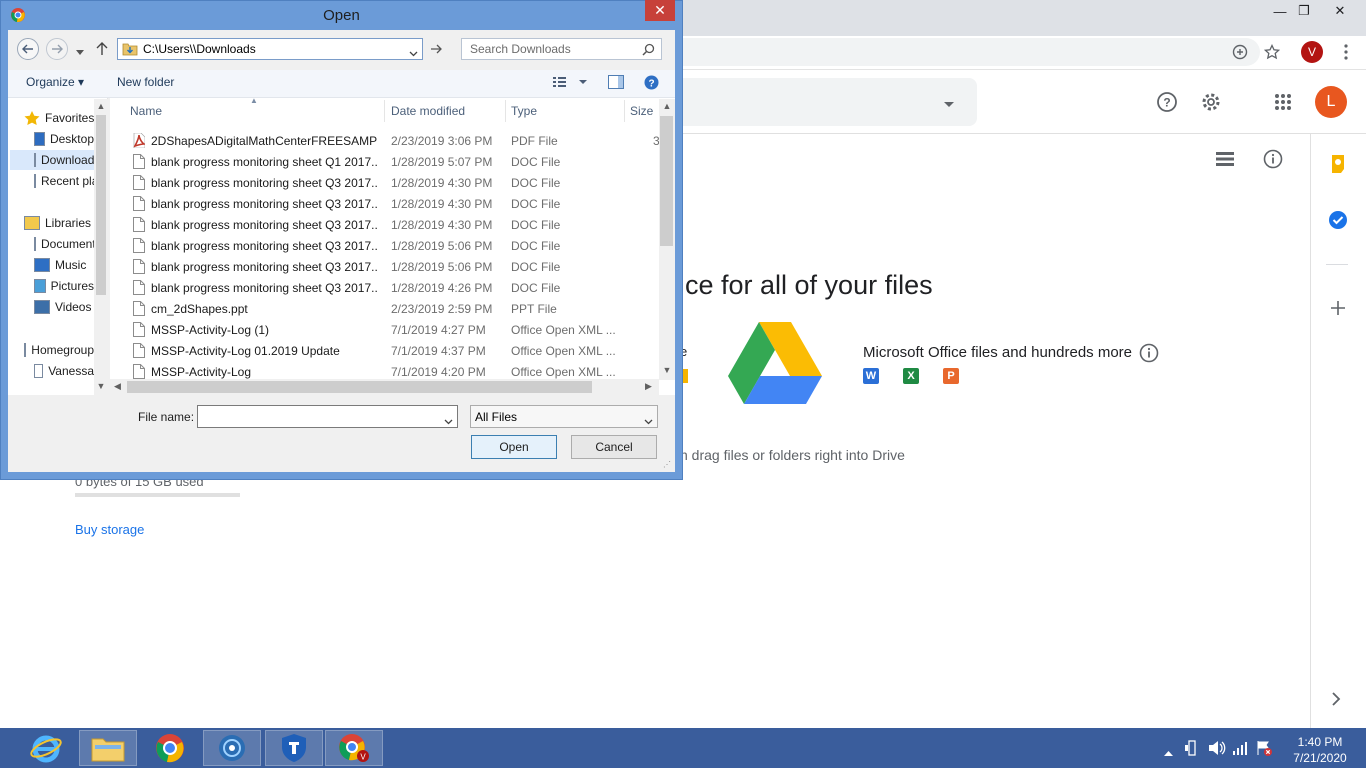 This screenshot has height=768, width=1366. I want to click on chrome-profile-avatar: V, so click(1312, 52).